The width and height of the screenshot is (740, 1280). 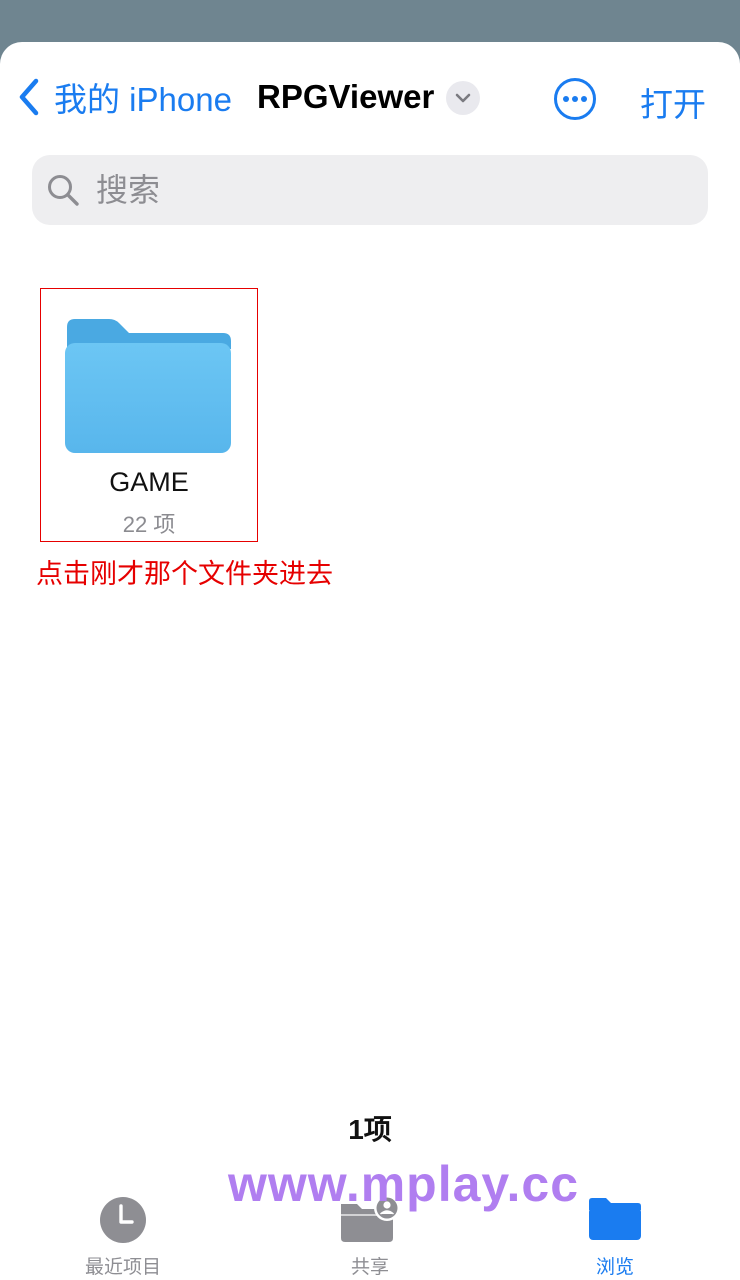 I want to click on chevron-down-icon, so click(x=463, y=98).